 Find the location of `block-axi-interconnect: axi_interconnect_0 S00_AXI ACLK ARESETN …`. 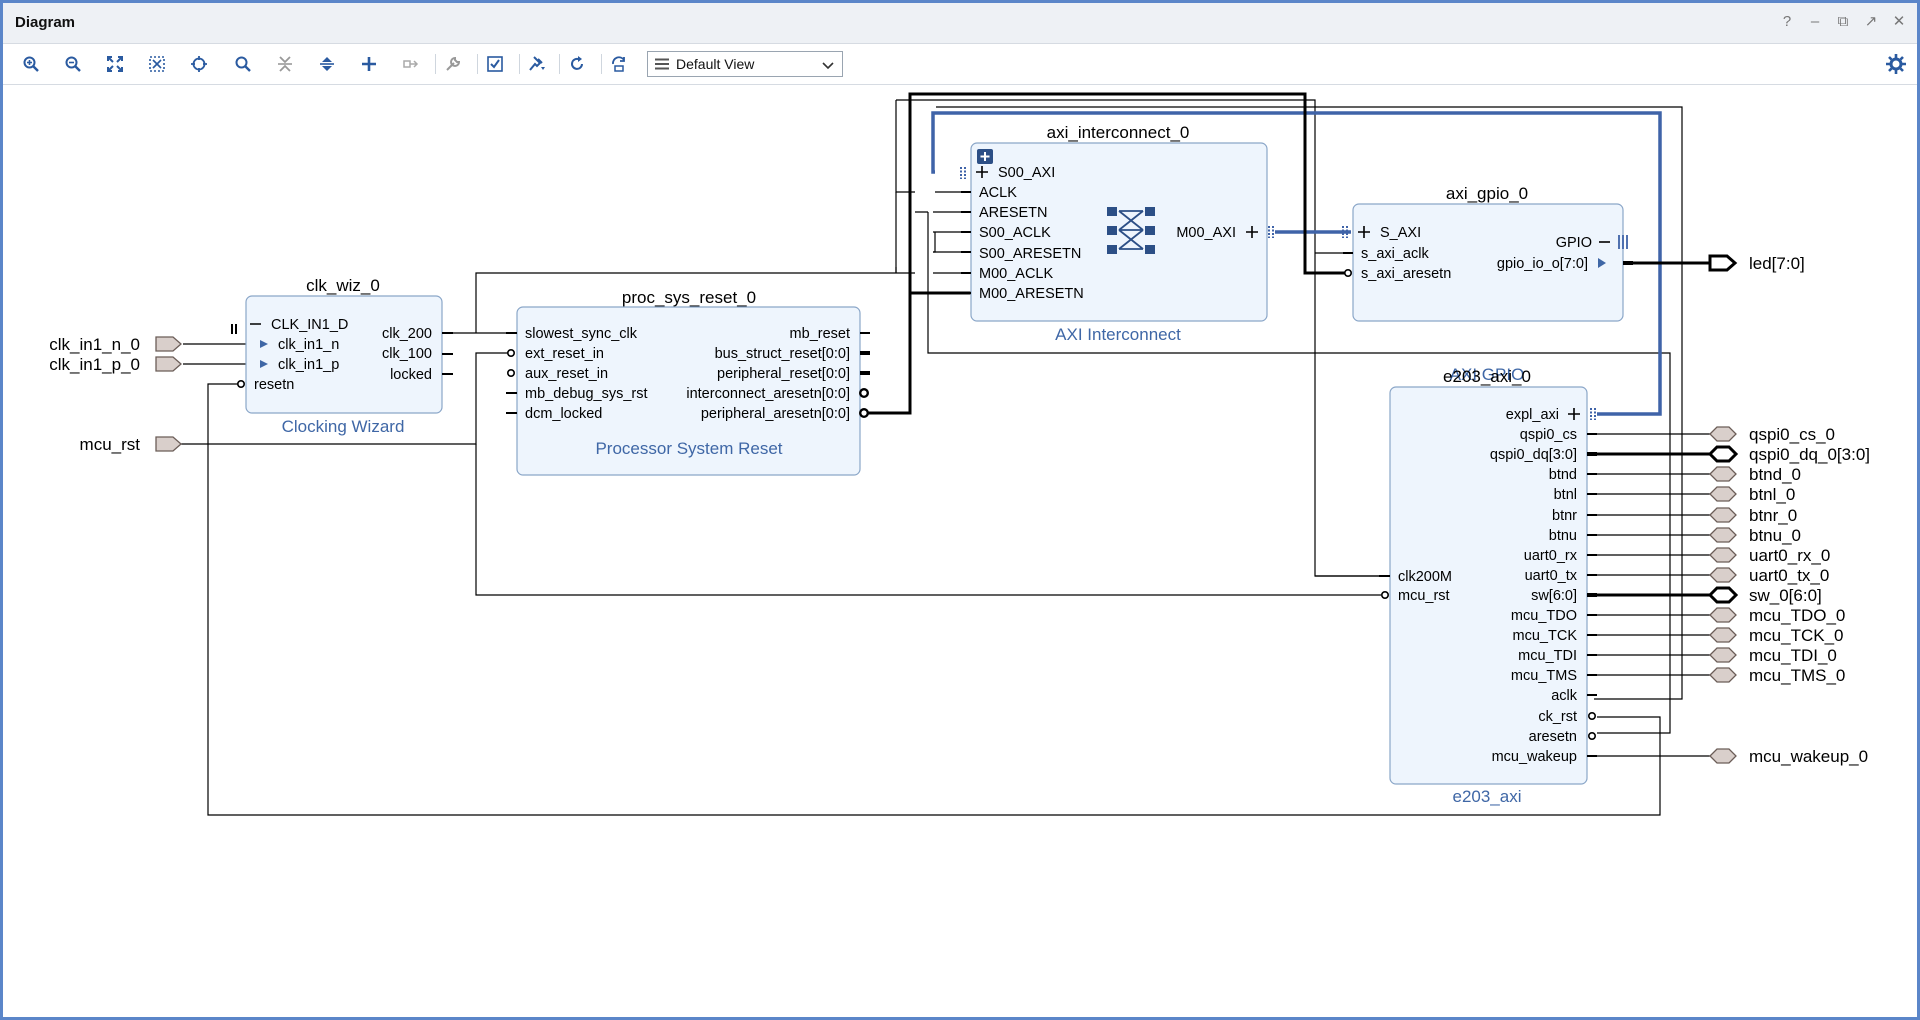

block-axi-interconnect: axi_interconnect_0 S00_AXI ACLK ARESETN … is located at coordinates (1117, 233).